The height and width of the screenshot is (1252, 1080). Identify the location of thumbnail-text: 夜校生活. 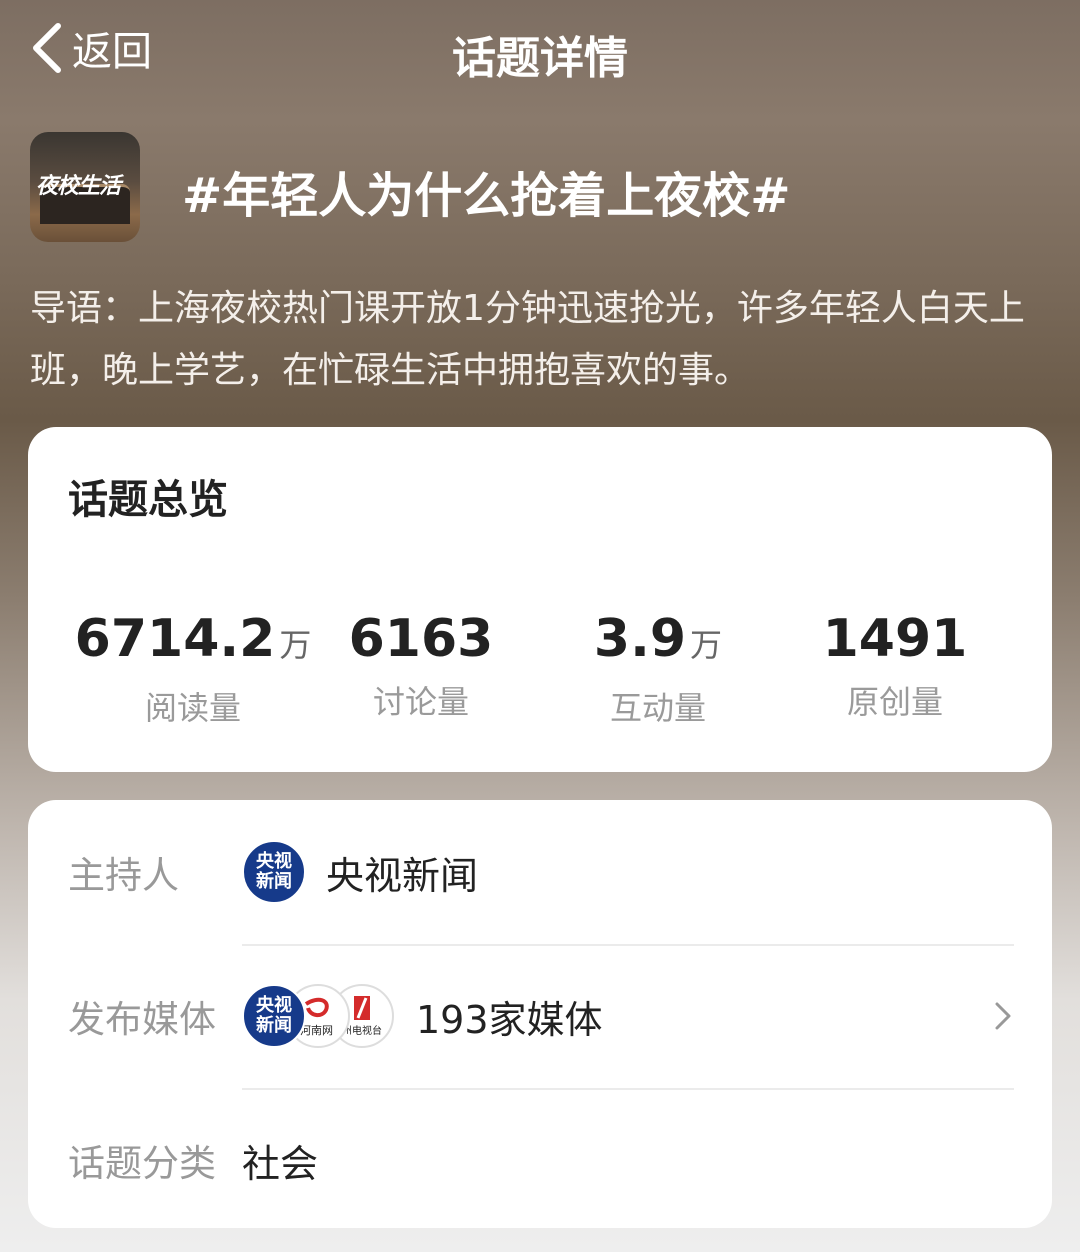
(78, 186).